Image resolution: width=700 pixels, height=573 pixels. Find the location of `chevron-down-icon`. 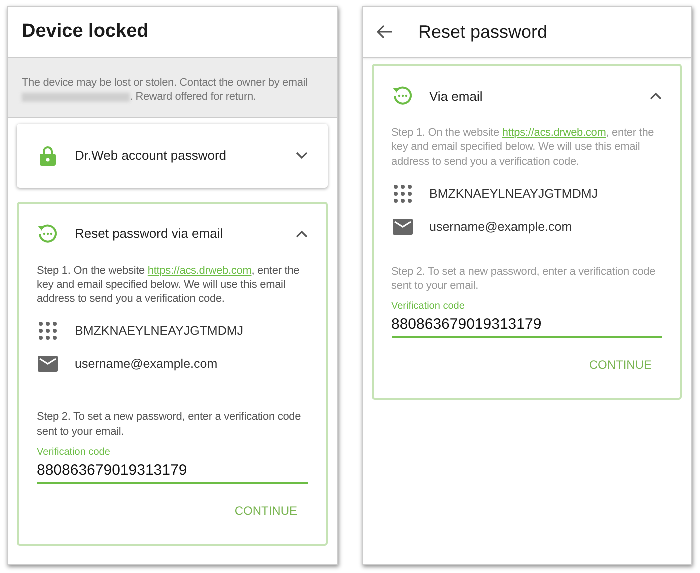

chevron-down-icon is located at coordinates (302, 156).